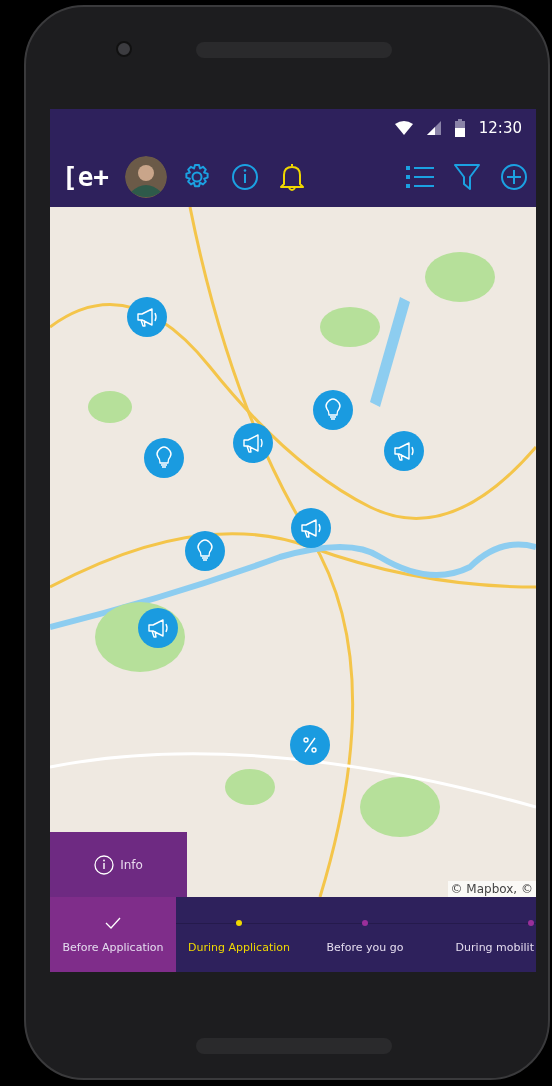 The image size is (552, 1086). Describe the element at coordinates (482, 934) in the screenshot. I see `progress-step: During mobilit` at that location.